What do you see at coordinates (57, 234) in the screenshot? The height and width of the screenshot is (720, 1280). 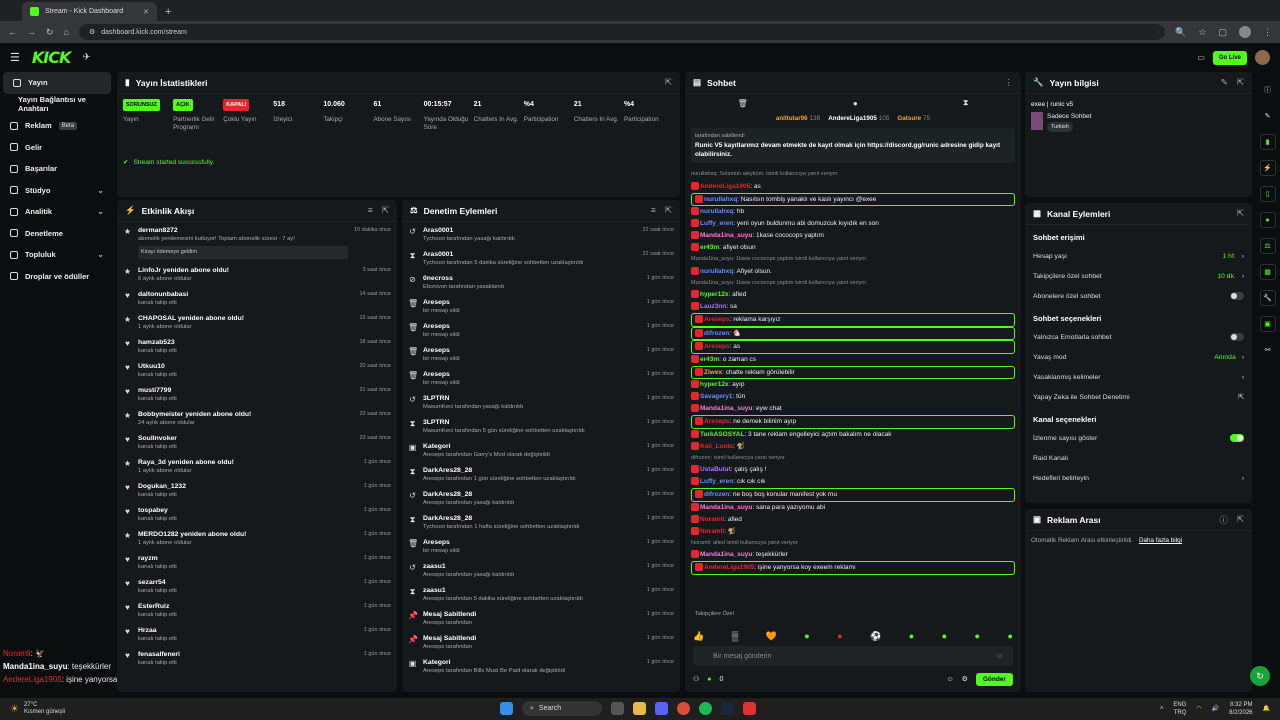 I see `sidebar-item-moderation: Denetleme` at bounding box center [57, 234].